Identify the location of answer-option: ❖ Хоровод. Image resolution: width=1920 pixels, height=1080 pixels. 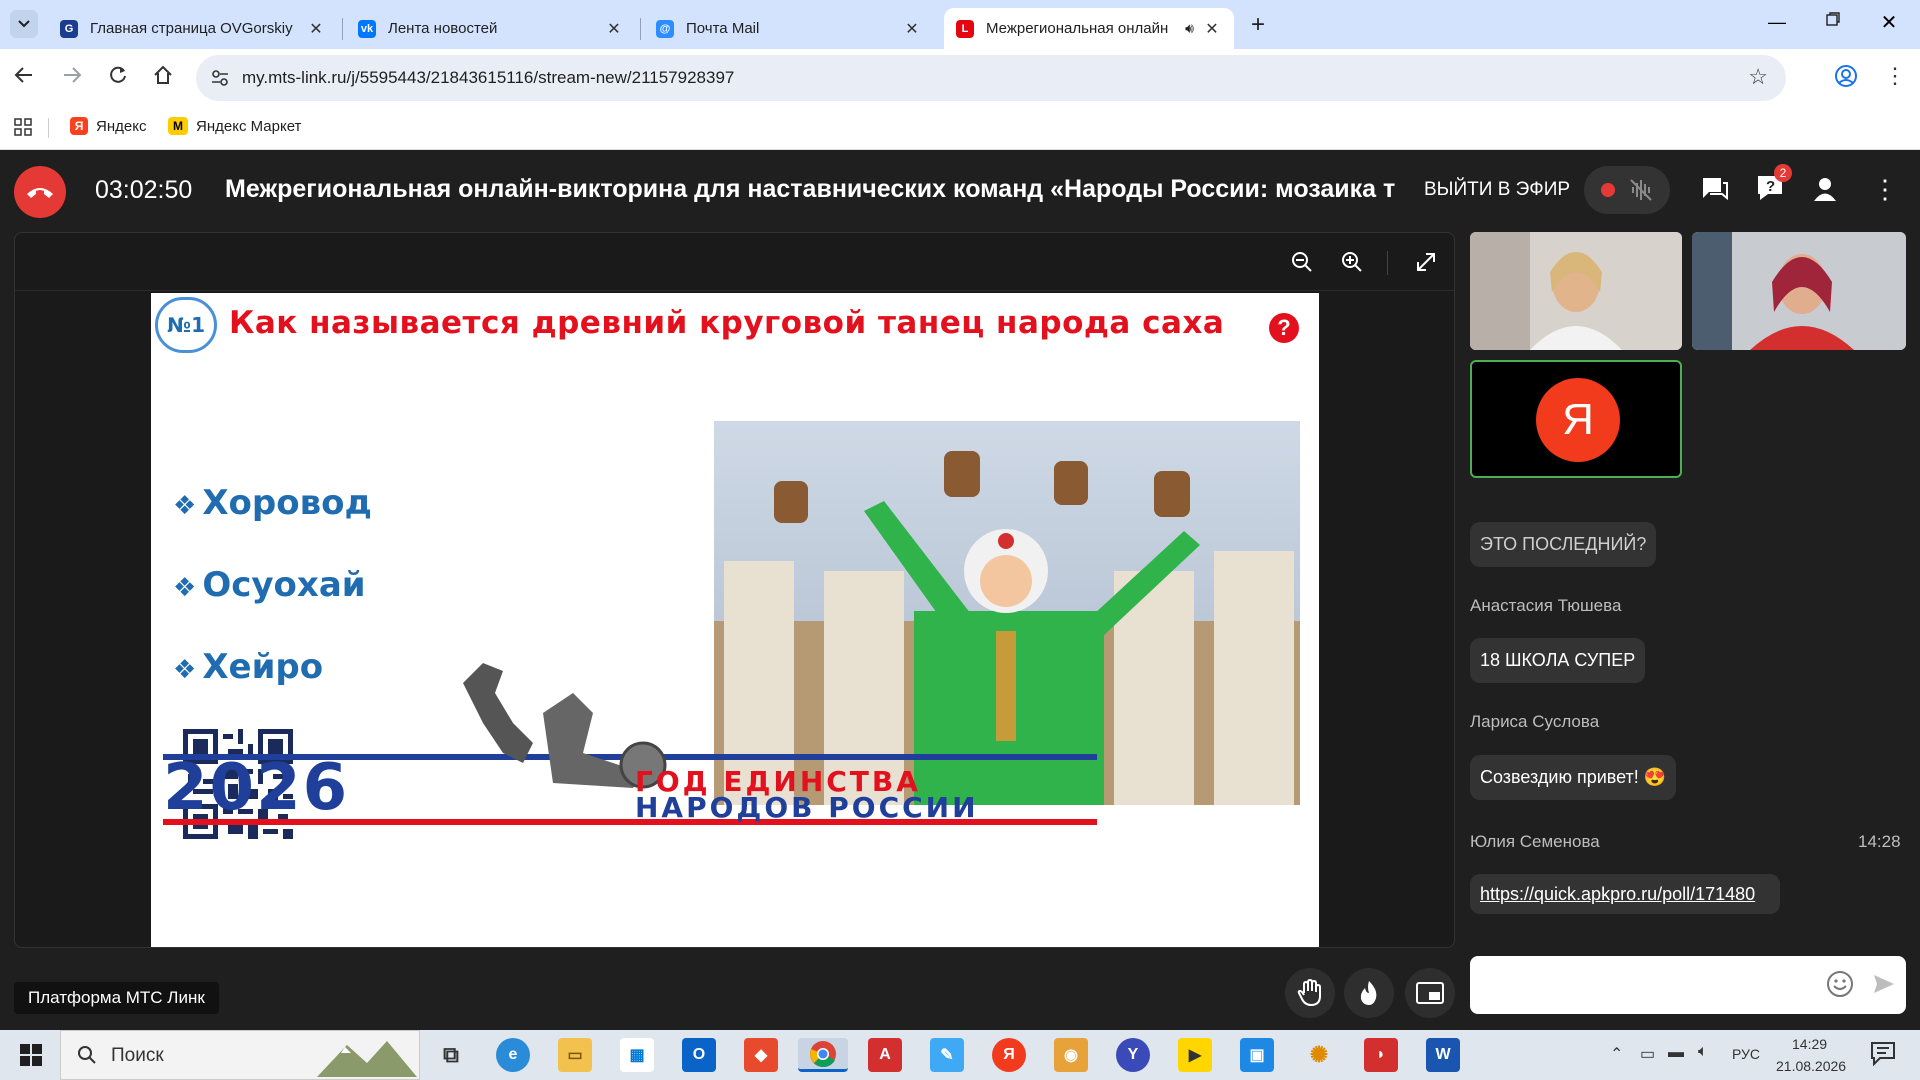
(272, 503).